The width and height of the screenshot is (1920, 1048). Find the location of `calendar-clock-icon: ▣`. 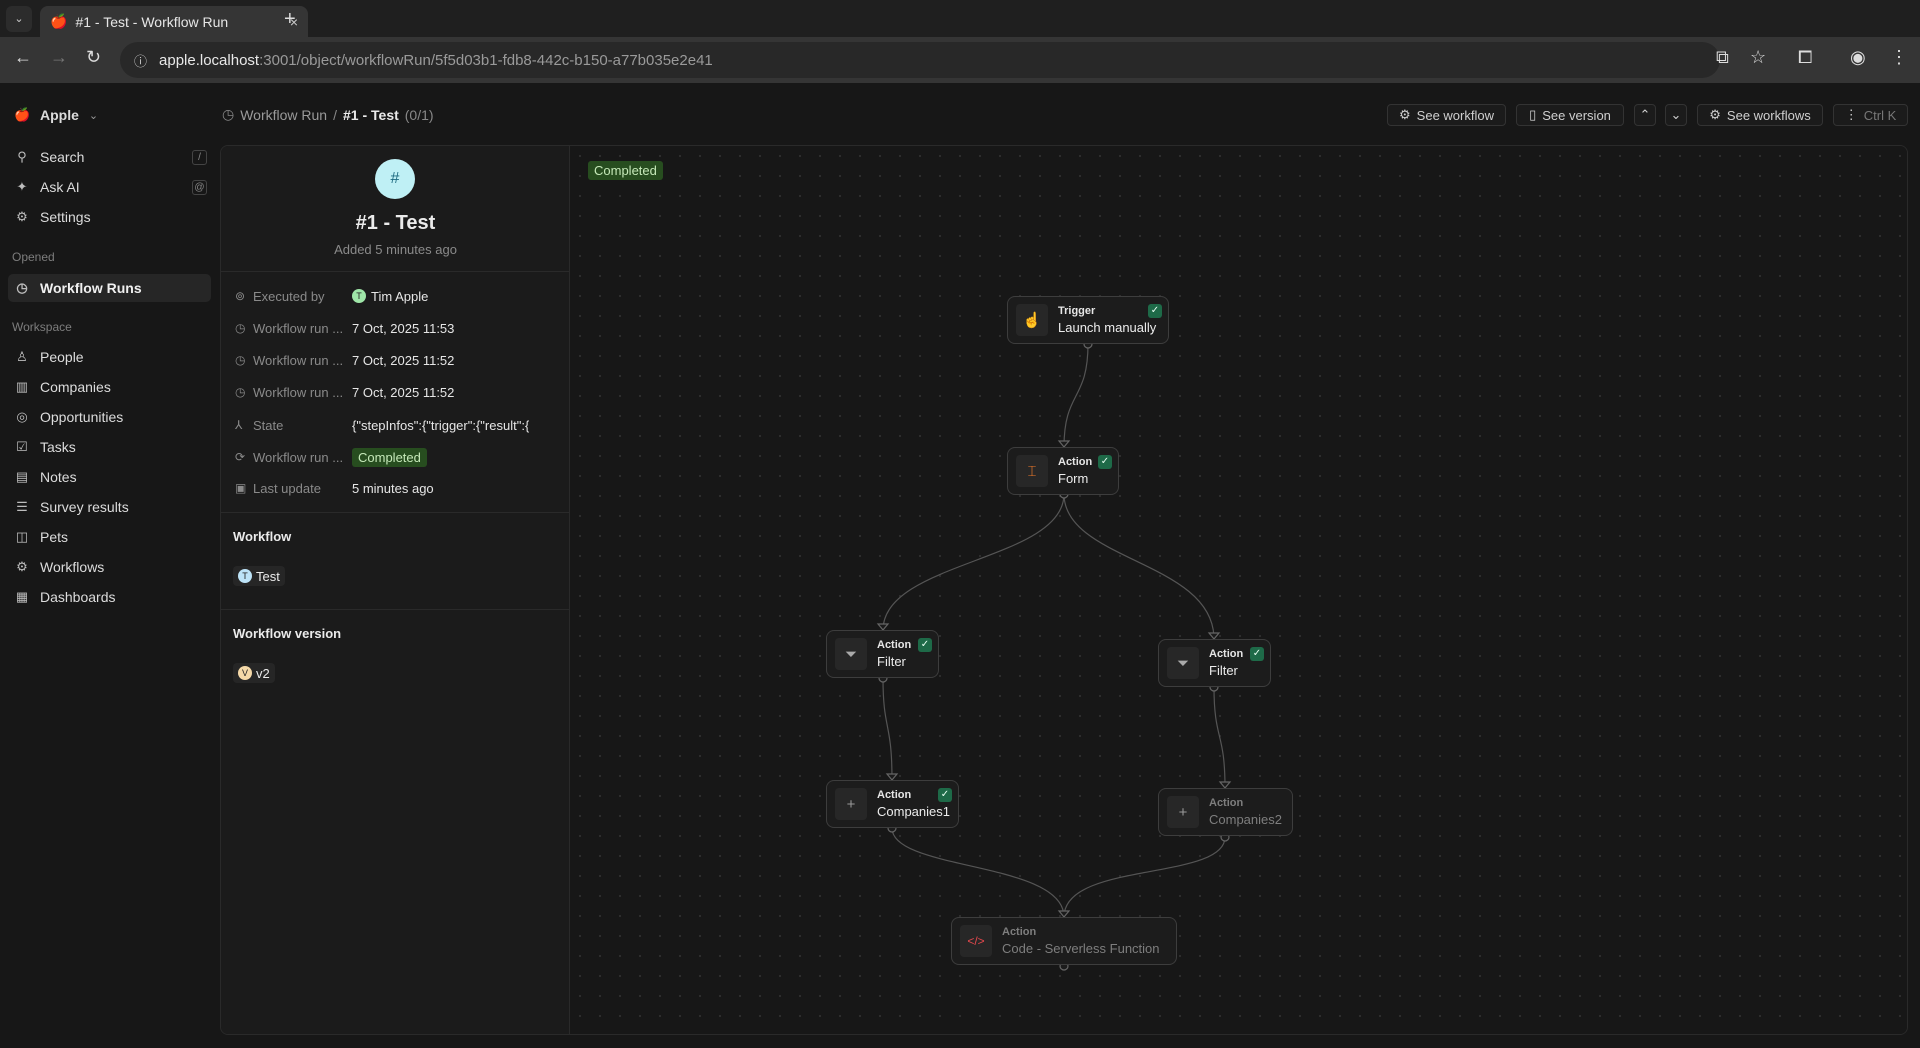

calendar-clock-icon: ▣ is located at coordinates (241, 488).